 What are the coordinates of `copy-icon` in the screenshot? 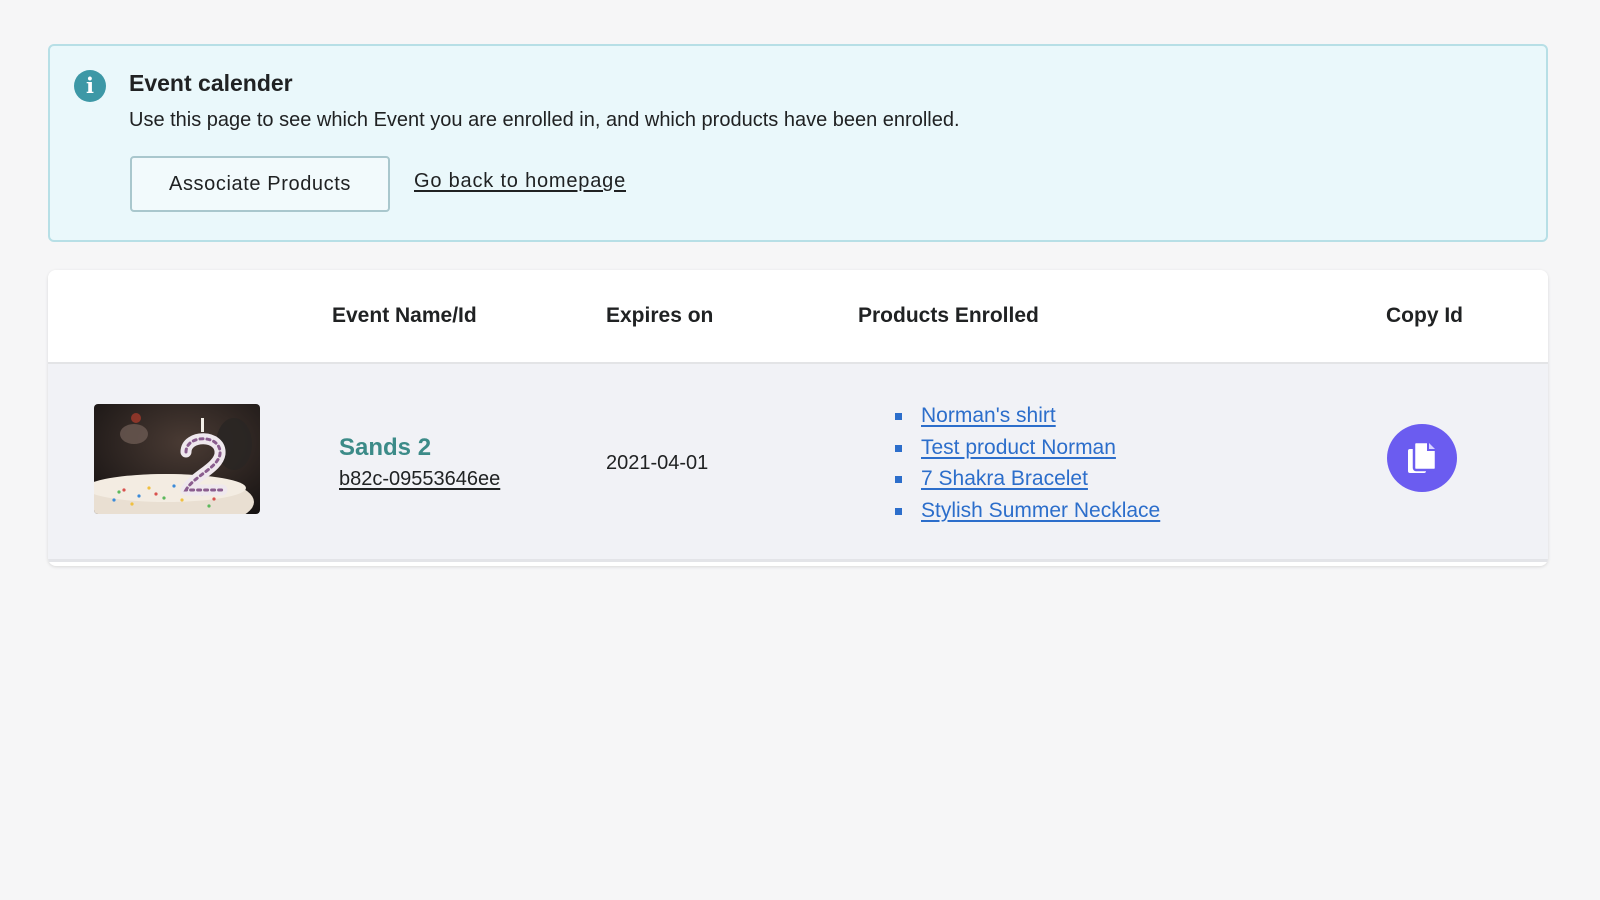 It's located at (1423, 456).